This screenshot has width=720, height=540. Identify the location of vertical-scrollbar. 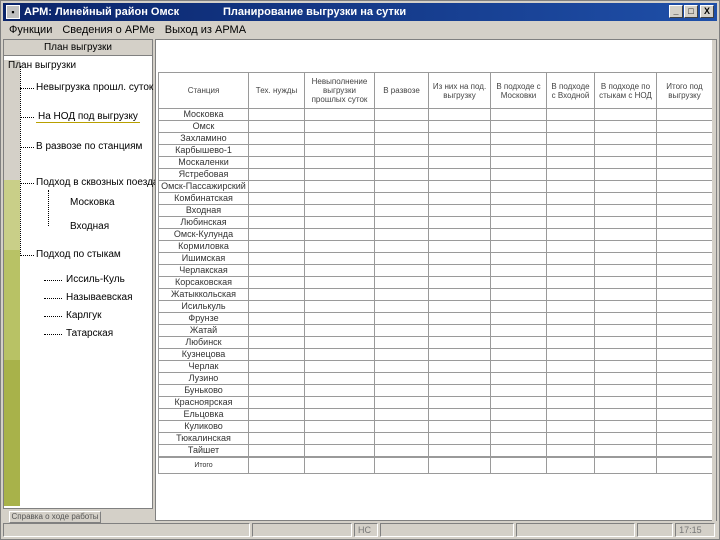
(714, 281).